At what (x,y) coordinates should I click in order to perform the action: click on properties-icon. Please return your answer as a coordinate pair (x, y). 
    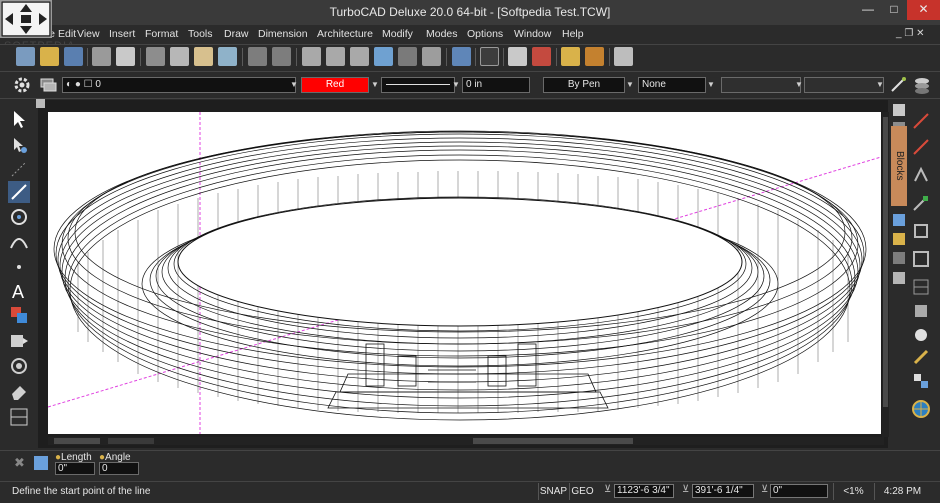
    Looking at the image, I should click on (623, 56).